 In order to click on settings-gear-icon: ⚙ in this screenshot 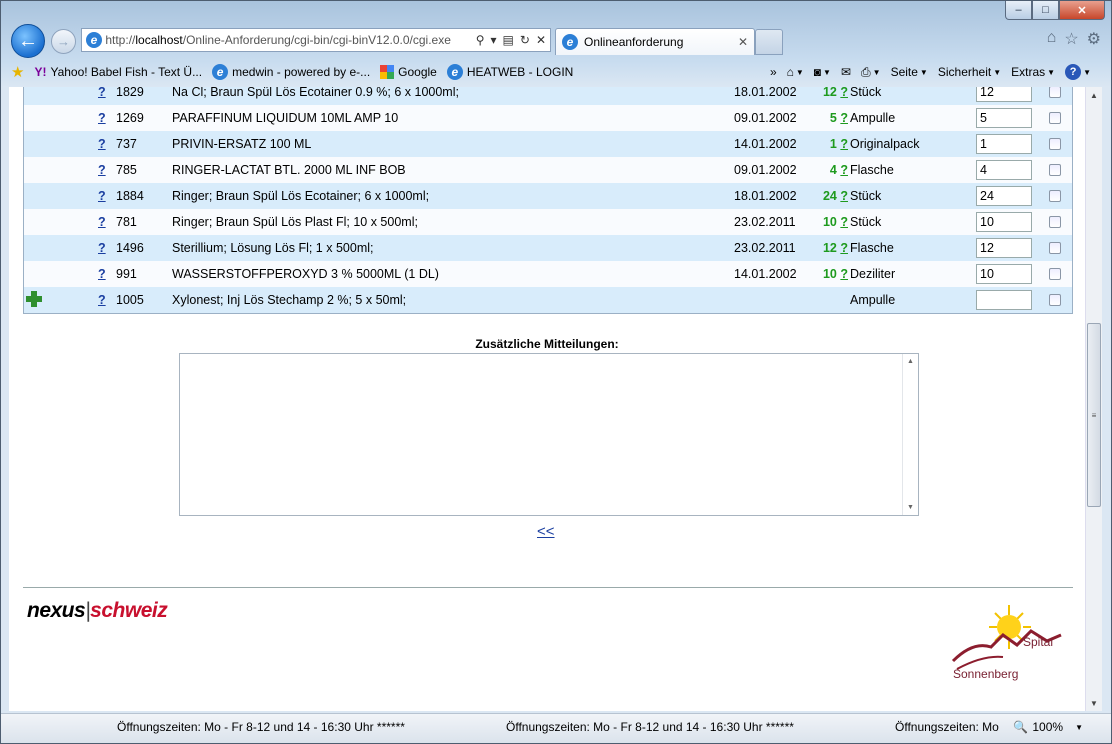, I will do `click(1094, 39)`.